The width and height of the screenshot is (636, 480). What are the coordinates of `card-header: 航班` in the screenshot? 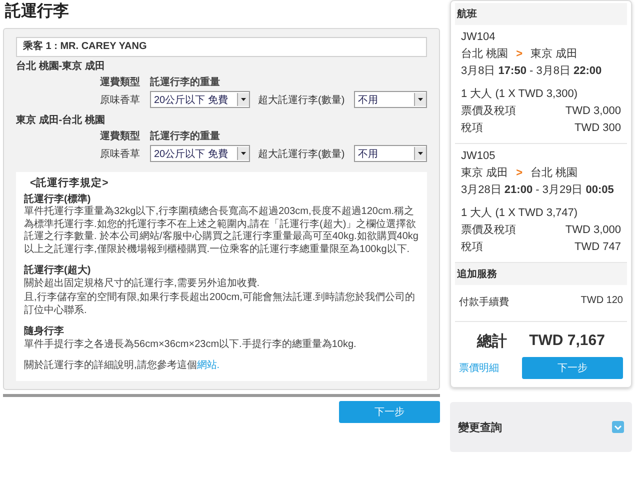 It's located at (541, 14).